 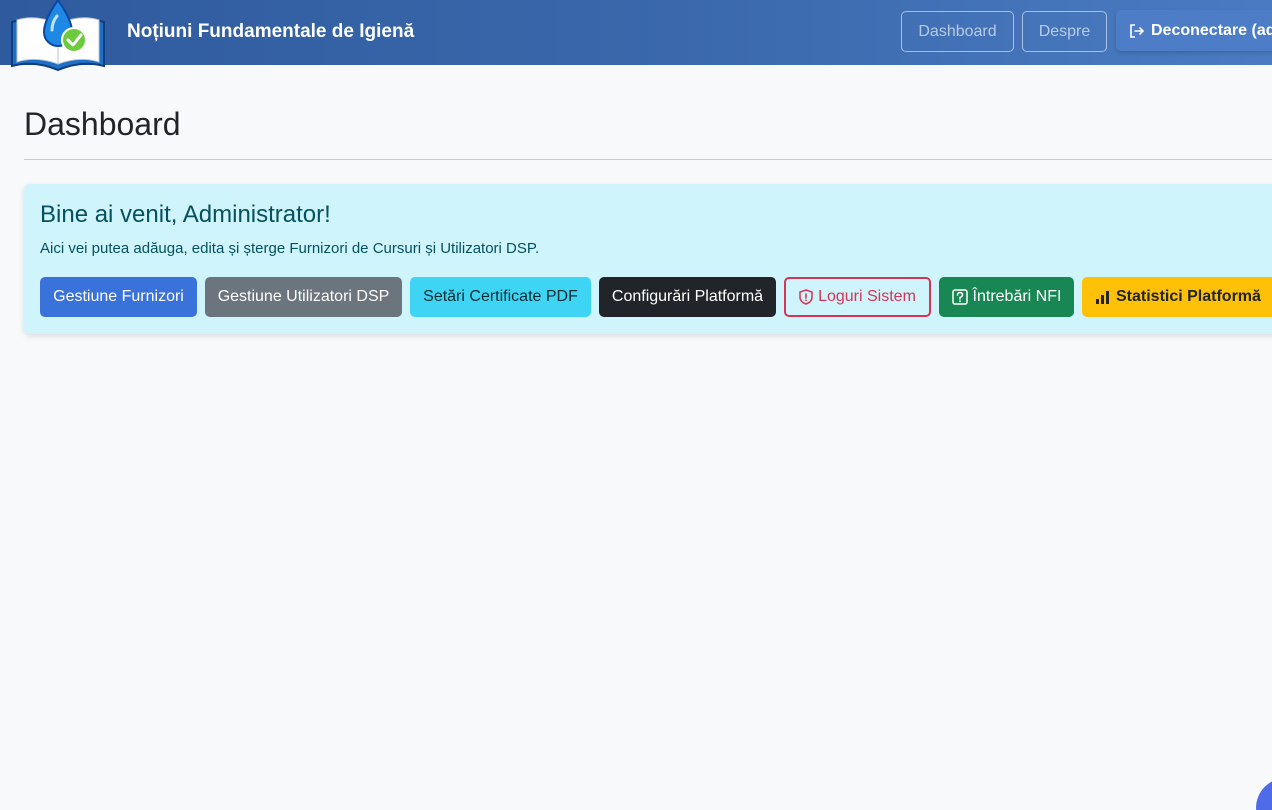 I want to click on intrebari-nfi-button: Întrebări NFI, so click(x=1006, y=297).